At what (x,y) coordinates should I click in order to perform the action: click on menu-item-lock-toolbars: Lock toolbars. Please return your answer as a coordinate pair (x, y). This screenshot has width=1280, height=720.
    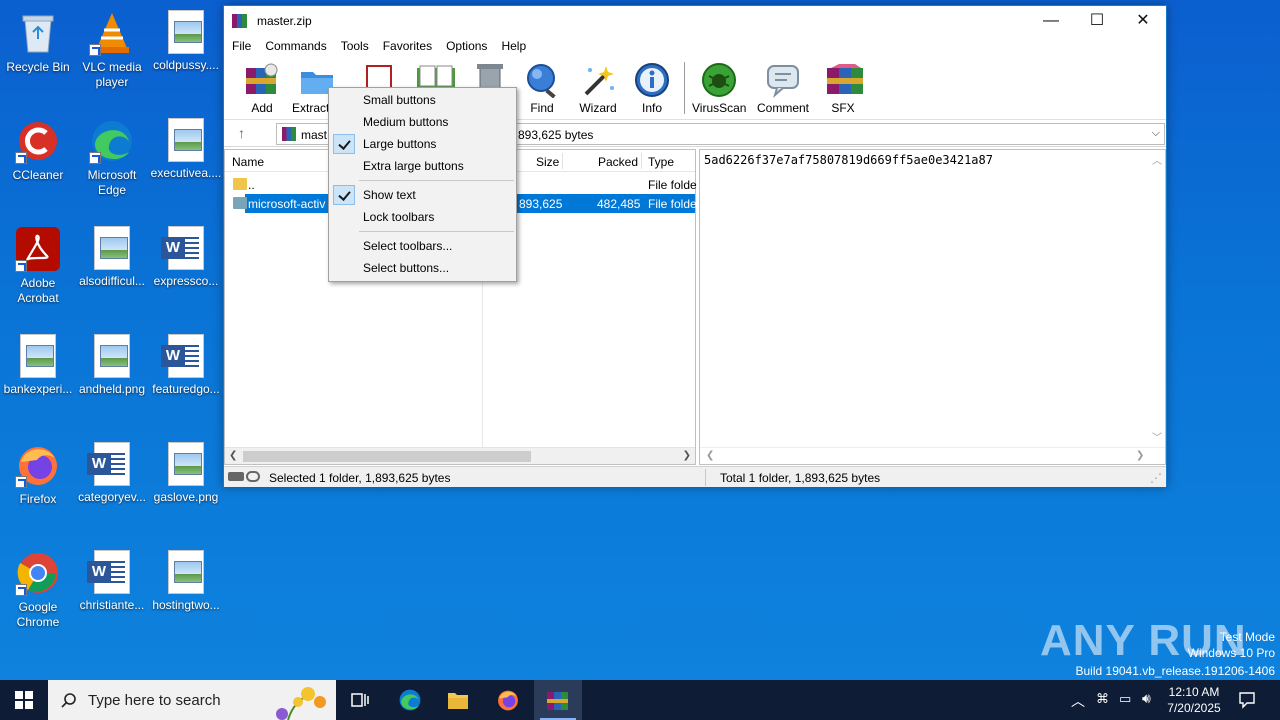
    Looking at the image, I should click on (422, 217).